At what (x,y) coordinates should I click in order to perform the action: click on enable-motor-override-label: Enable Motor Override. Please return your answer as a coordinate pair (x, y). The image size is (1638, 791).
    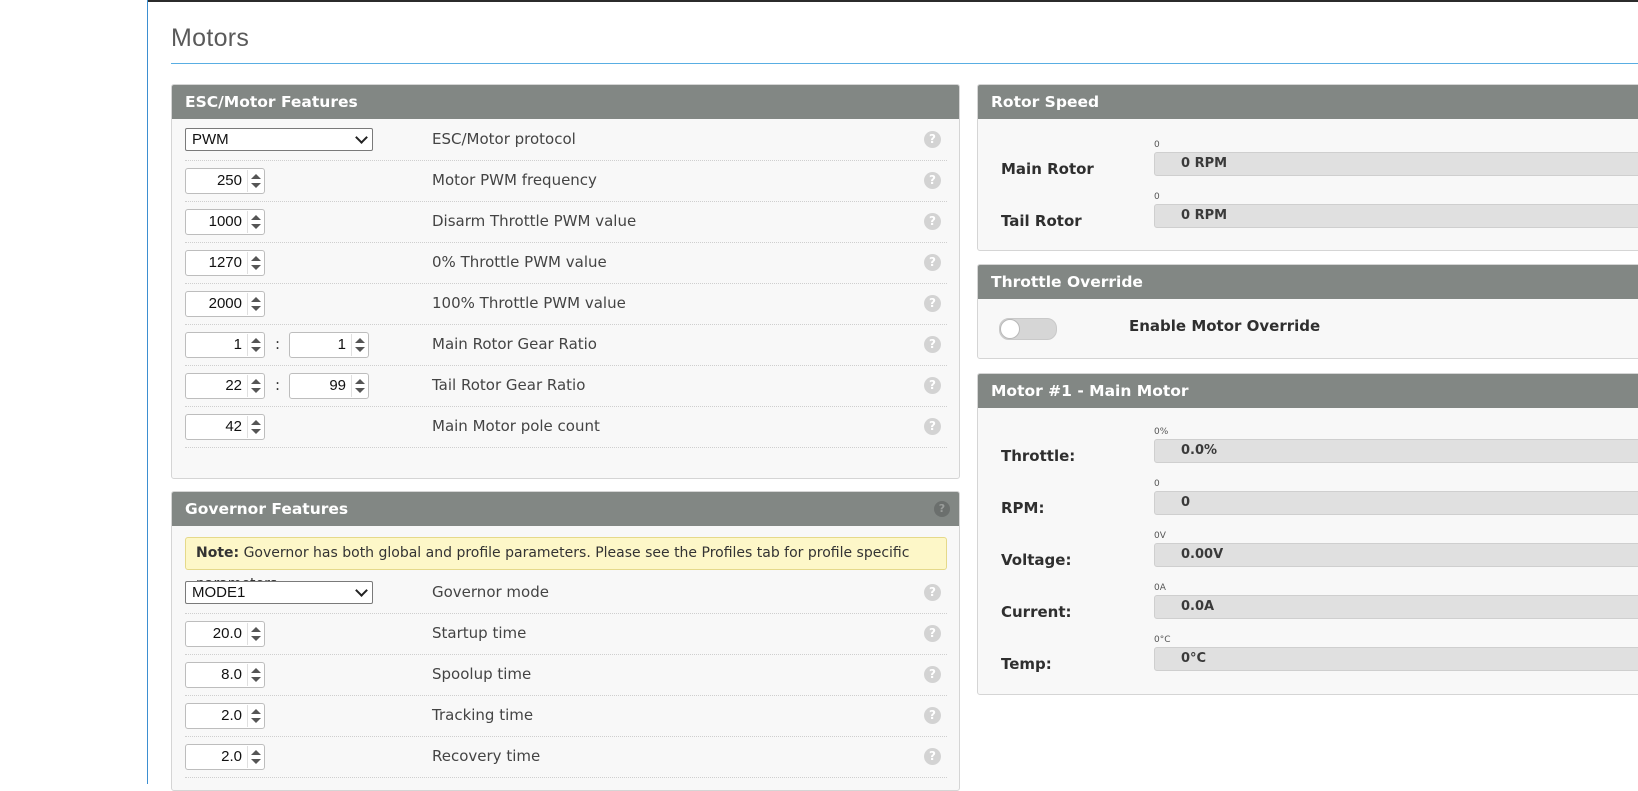
    Looking at the image, I should click on (1225, 326).